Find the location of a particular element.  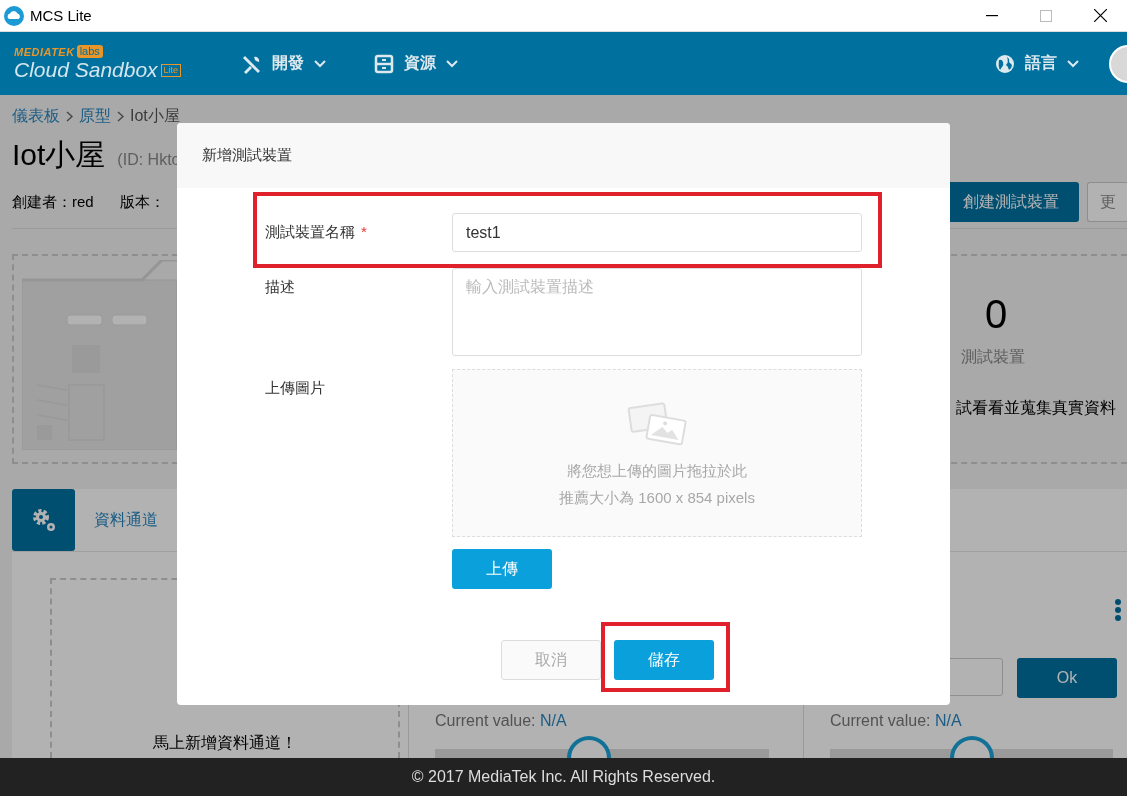

creator-info: 創建者：red is located at coordinates (53, 202).